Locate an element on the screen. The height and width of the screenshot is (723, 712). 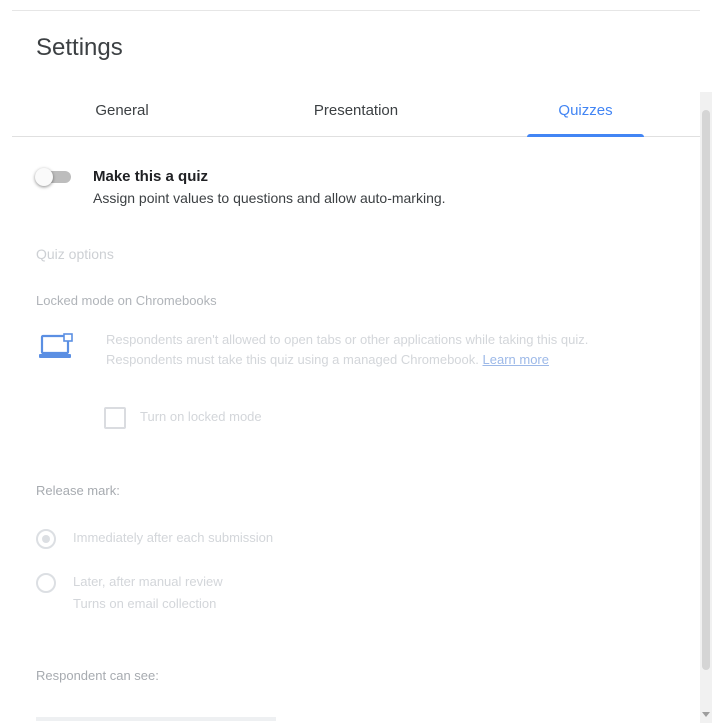
top-divider is located at coordinates (356, 10).